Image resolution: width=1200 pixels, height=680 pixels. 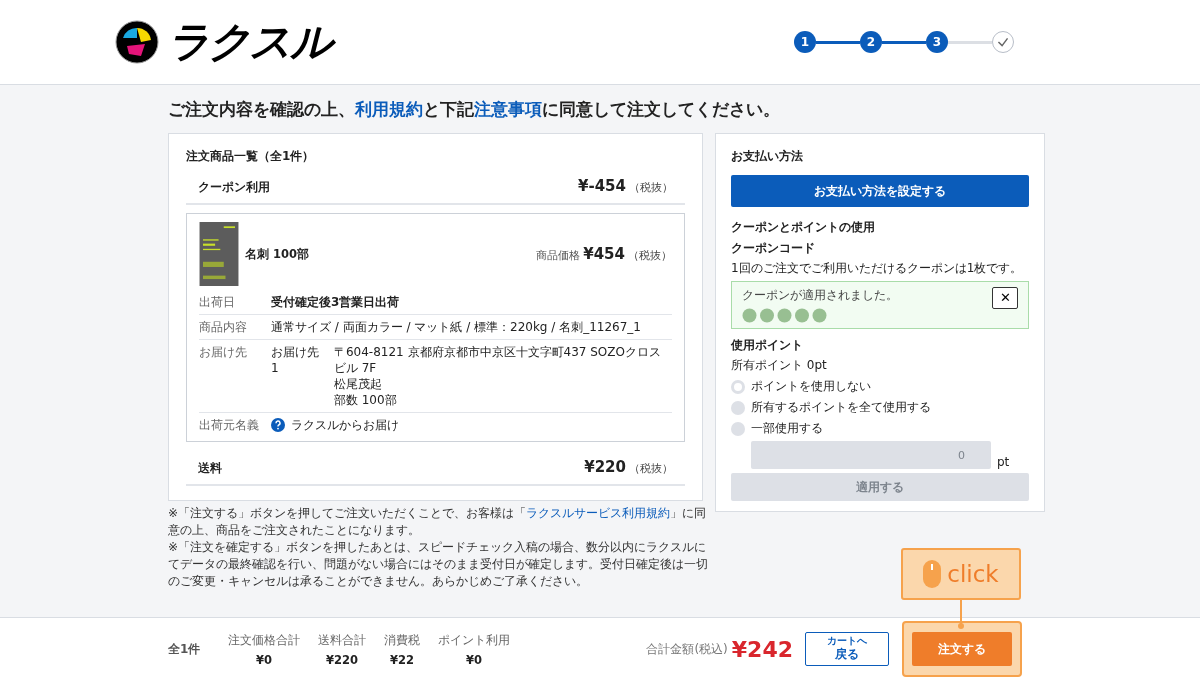 What do you see at coordinates (787, 428) in the screenshot?
I see `radio-label: 一部使用する` at bounding box center [787, 428].